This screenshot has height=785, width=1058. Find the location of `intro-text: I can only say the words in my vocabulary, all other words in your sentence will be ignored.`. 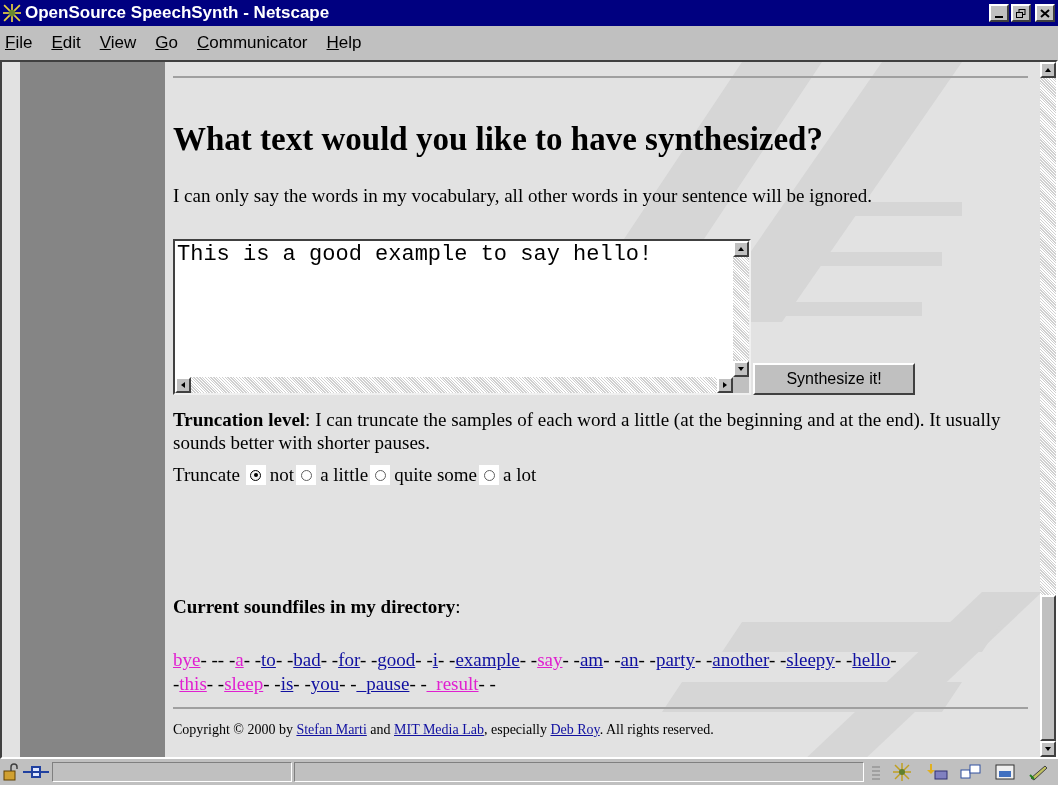

intro-text: I can only say the words in my vocabulary, all other words in your sentence will be ignored. is located at coordinates (523, 196).